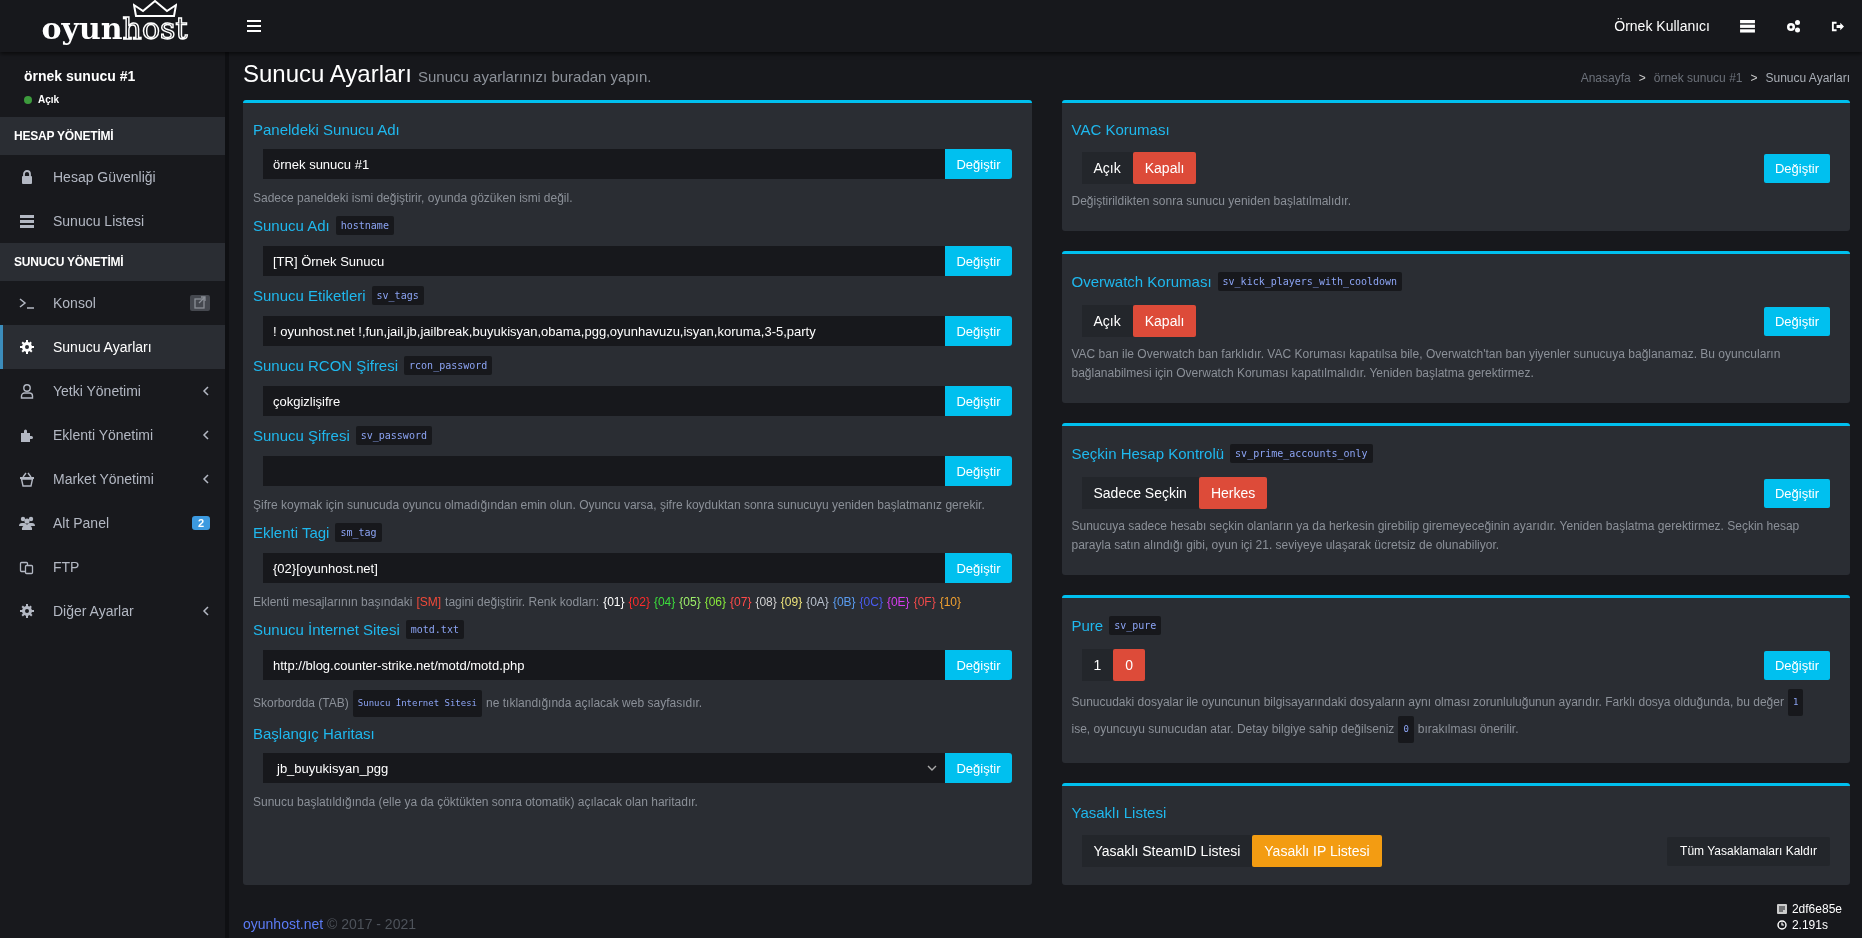 This screenshot has height=938, width=1862. What do you see at coordinates (1087, 625) in the screenshot?
I see `card-title: Pure` at bounding box center [1087, 625].